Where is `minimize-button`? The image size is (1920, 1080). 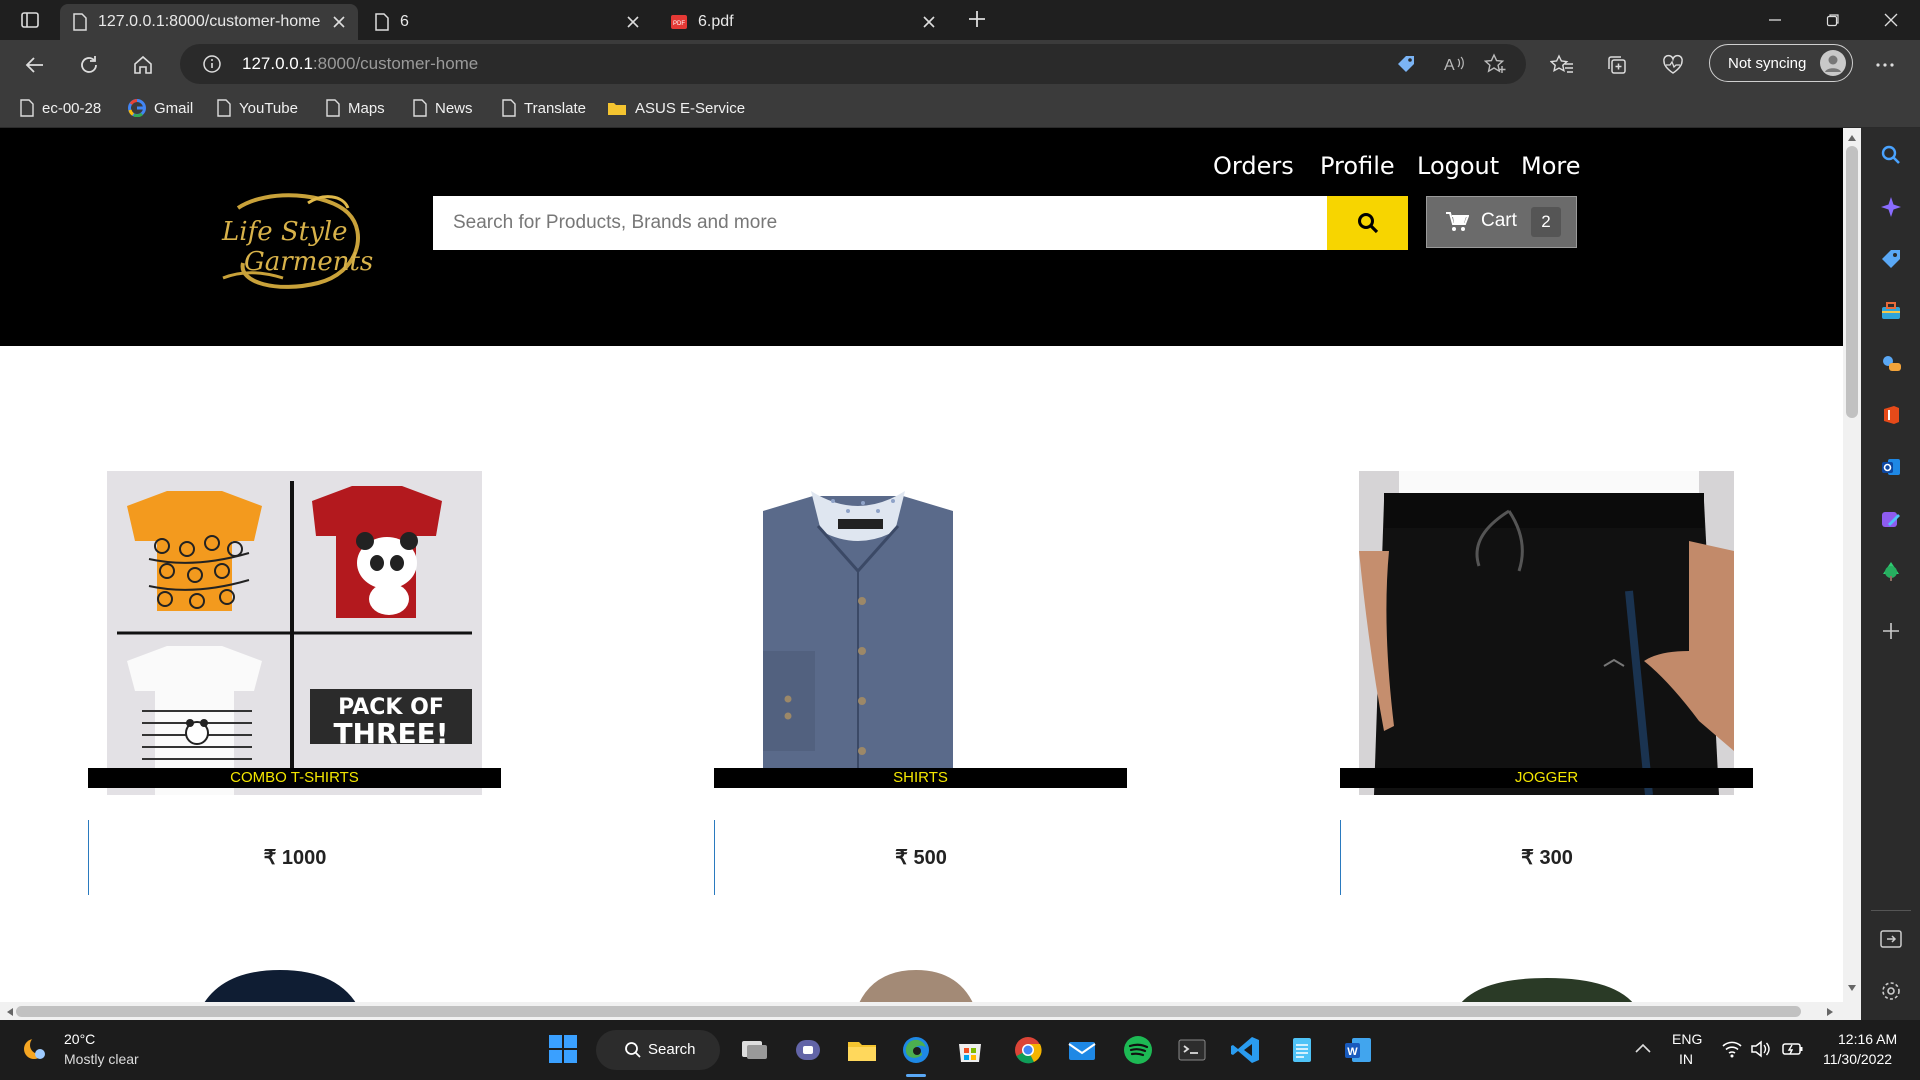
minimize-button is located at coordinates (1775, 20).